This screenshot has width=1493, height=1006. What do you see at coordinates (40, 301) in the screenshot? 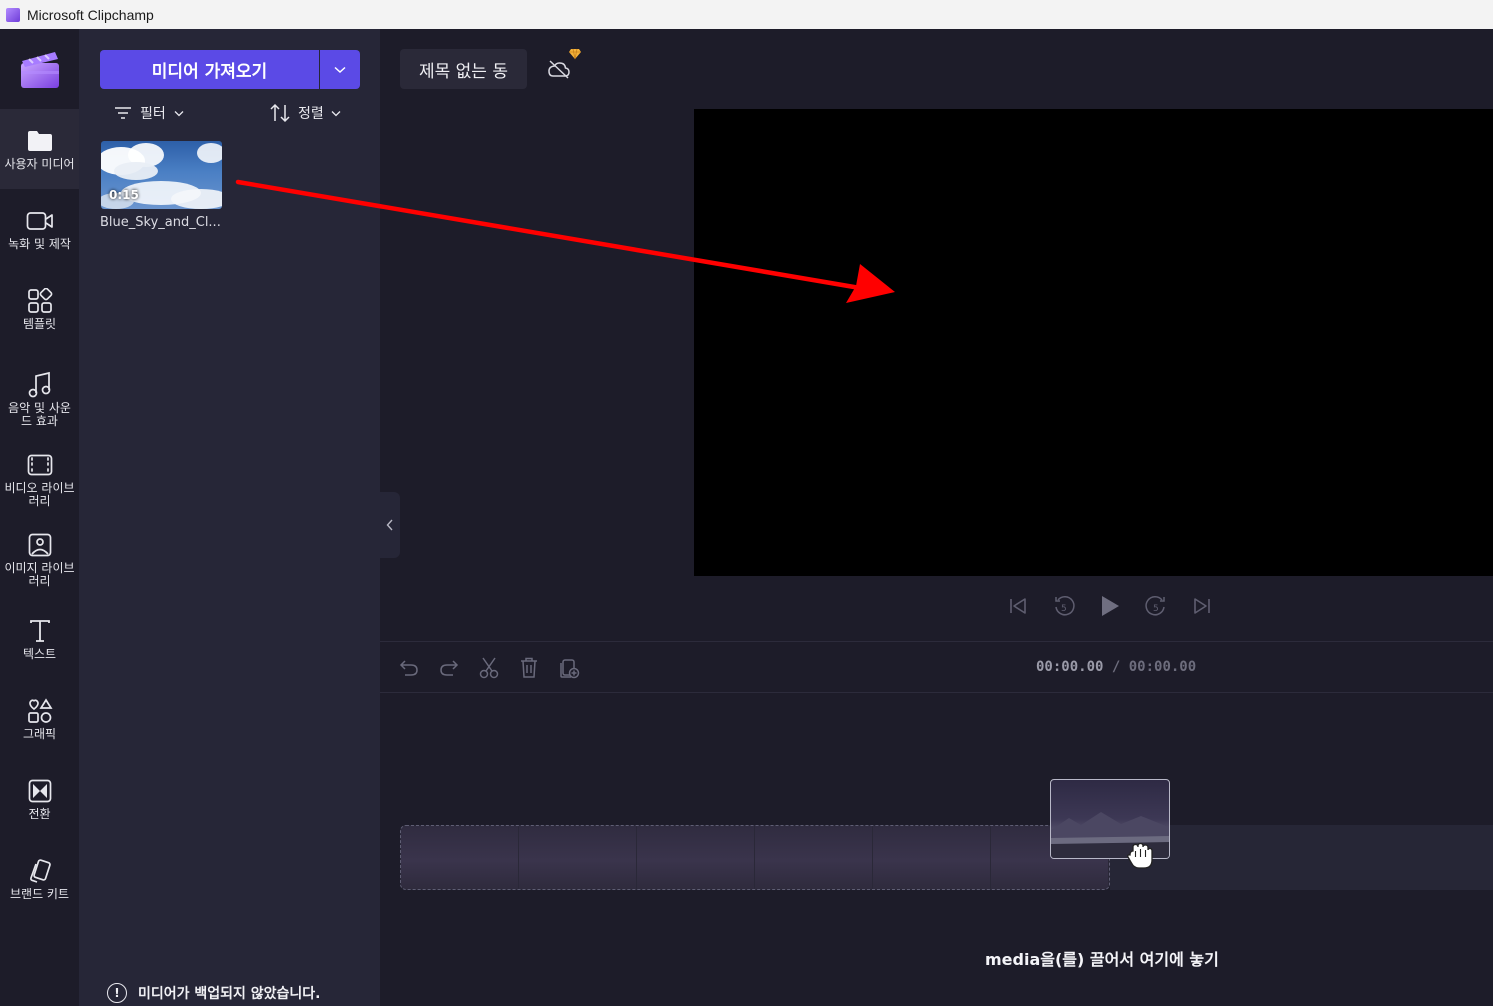
I see `templates-icon` at bounding box center [40, 301].